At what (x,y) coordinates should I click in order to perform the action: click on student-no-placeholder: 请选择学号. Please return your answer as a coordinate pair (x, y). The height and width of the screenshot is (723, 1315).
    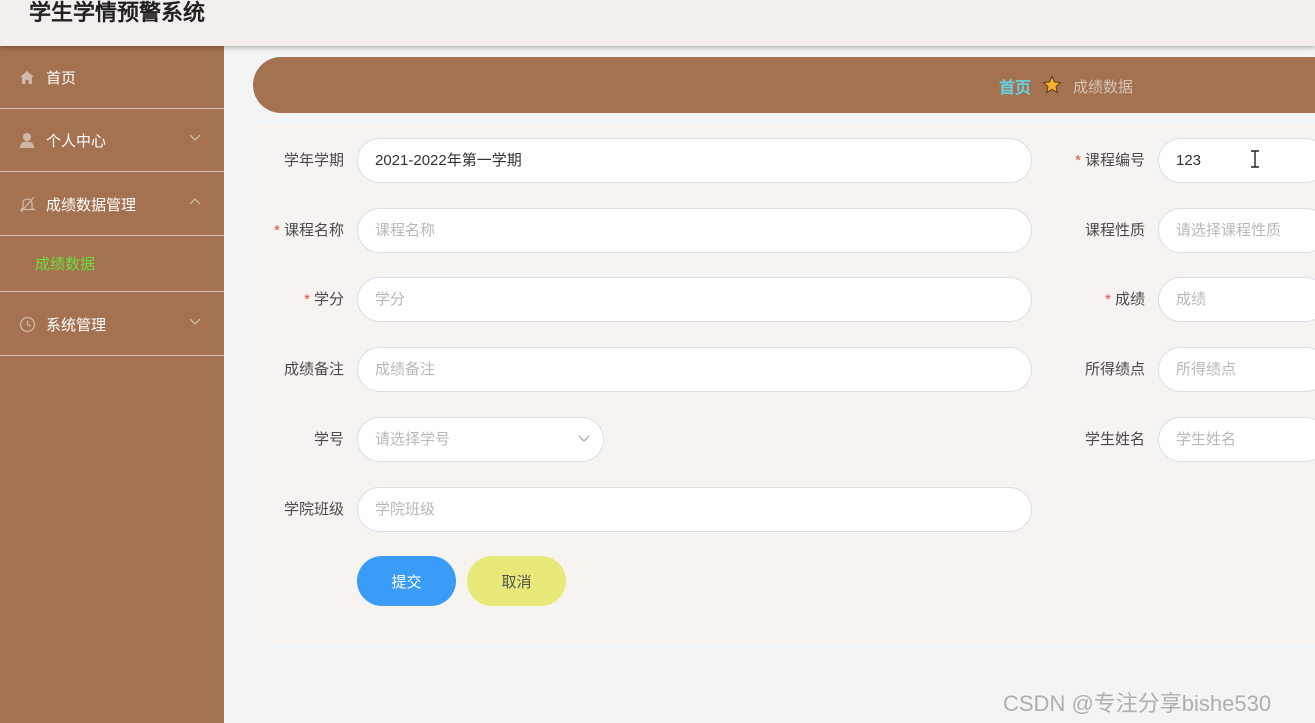
    Looking at the image, I should click on (413, 439).